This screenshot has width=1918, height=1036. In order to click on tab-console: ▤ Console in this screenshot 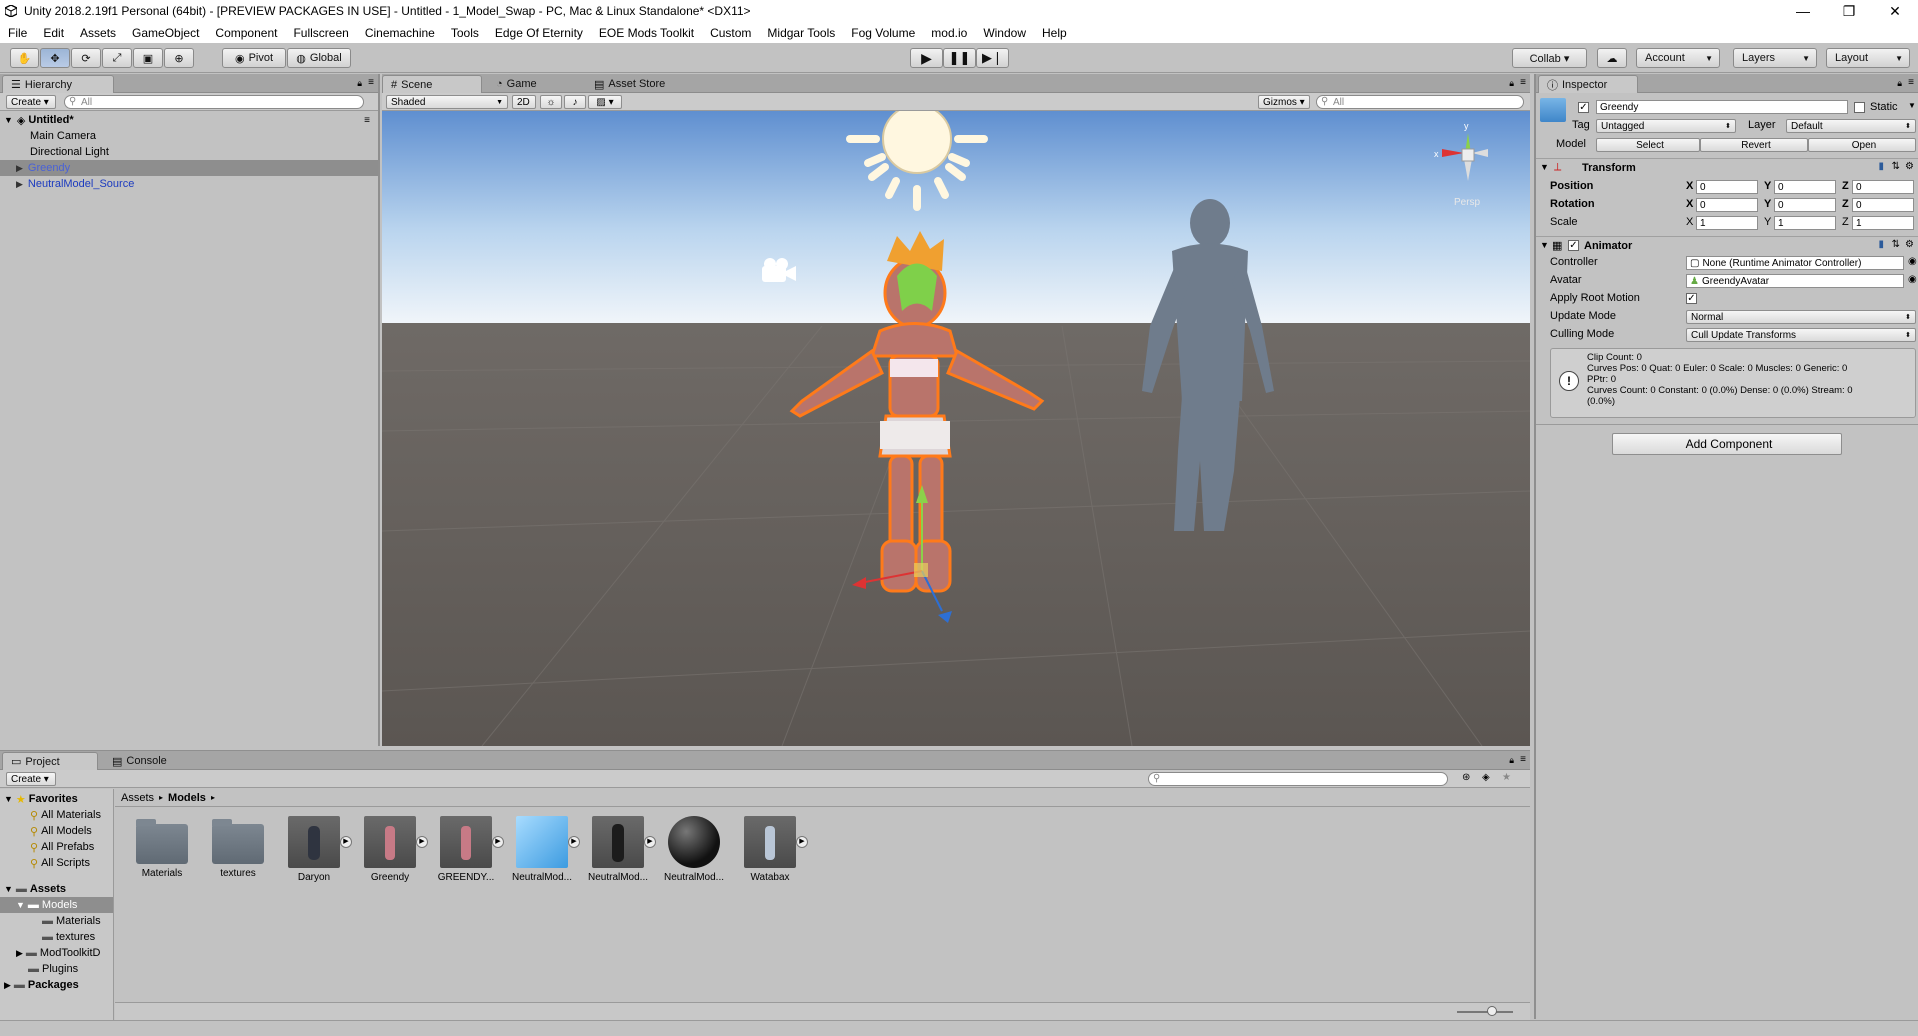, I will do `click(152, 761)`.